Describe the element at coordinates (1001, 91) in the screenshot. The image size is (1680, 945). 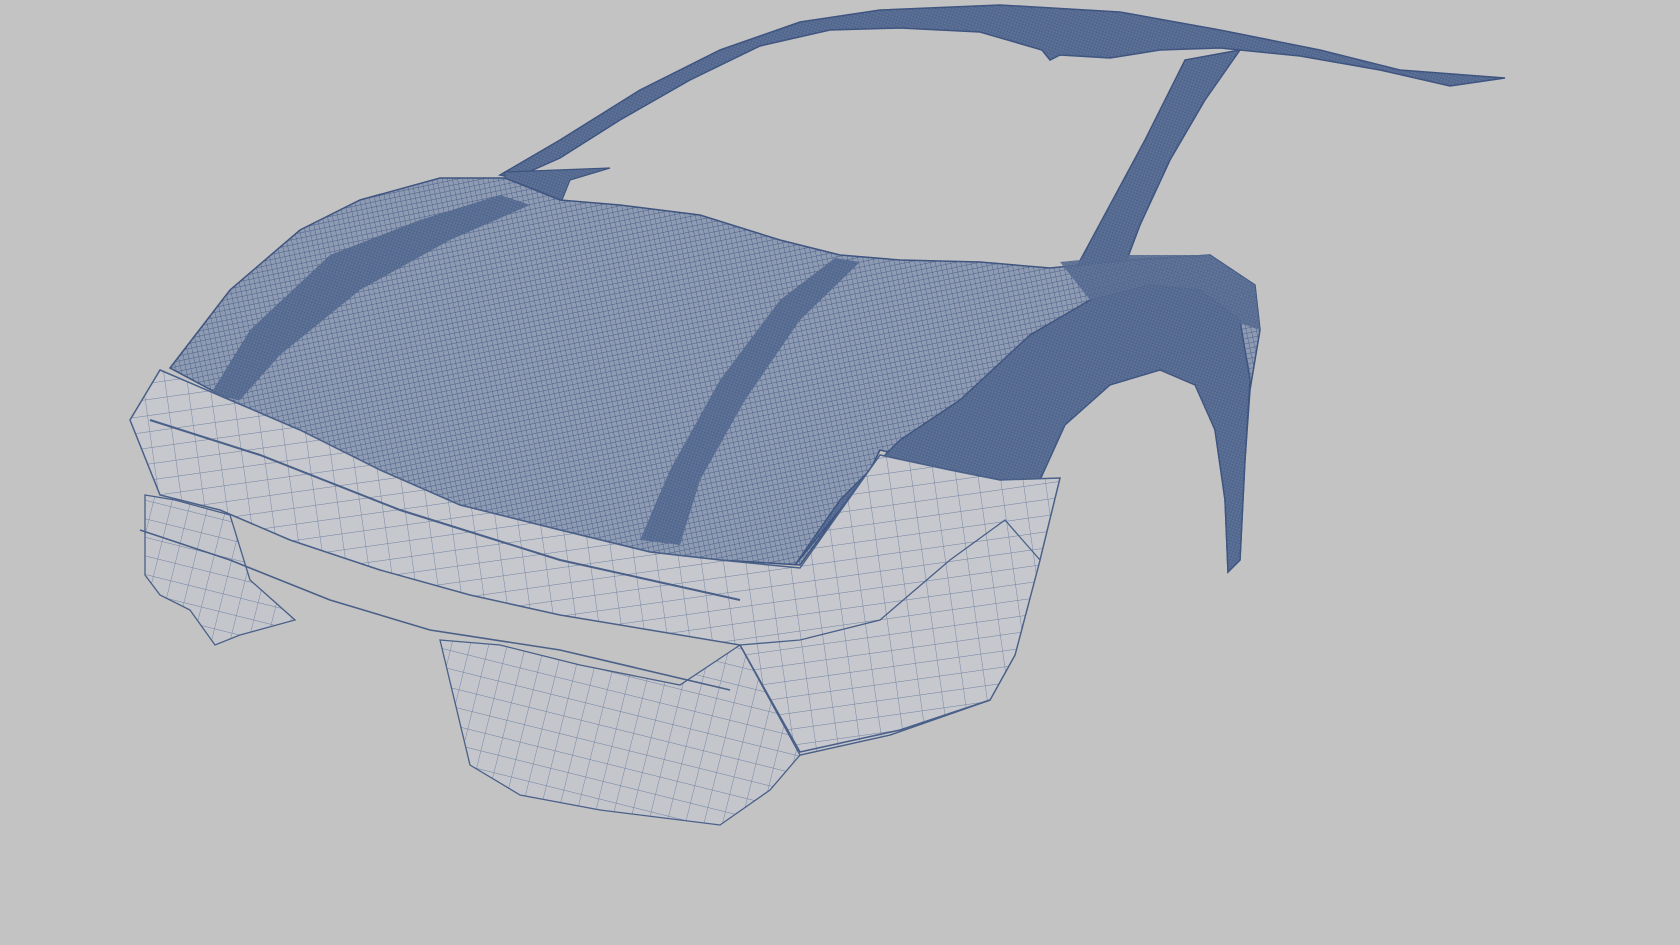
I see `roof-frame` at that location.